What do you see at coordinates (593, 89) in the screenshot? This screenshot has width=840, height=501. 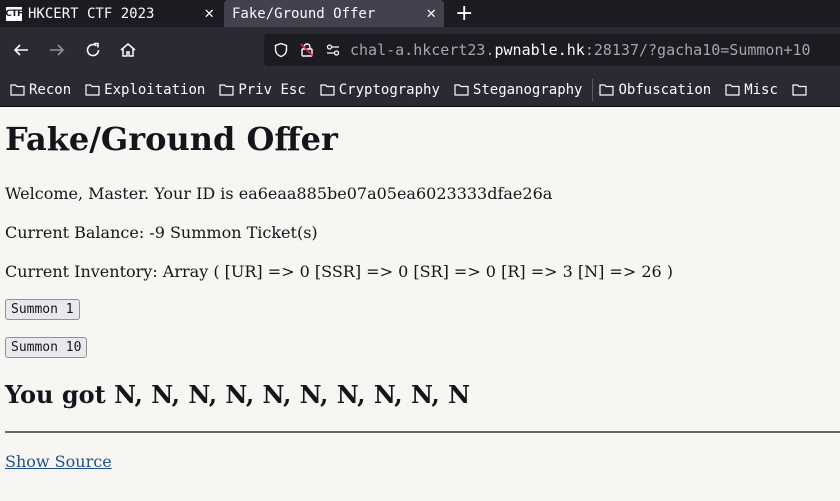 I see `bookmarks-separator` at bounding box center [593, 89].